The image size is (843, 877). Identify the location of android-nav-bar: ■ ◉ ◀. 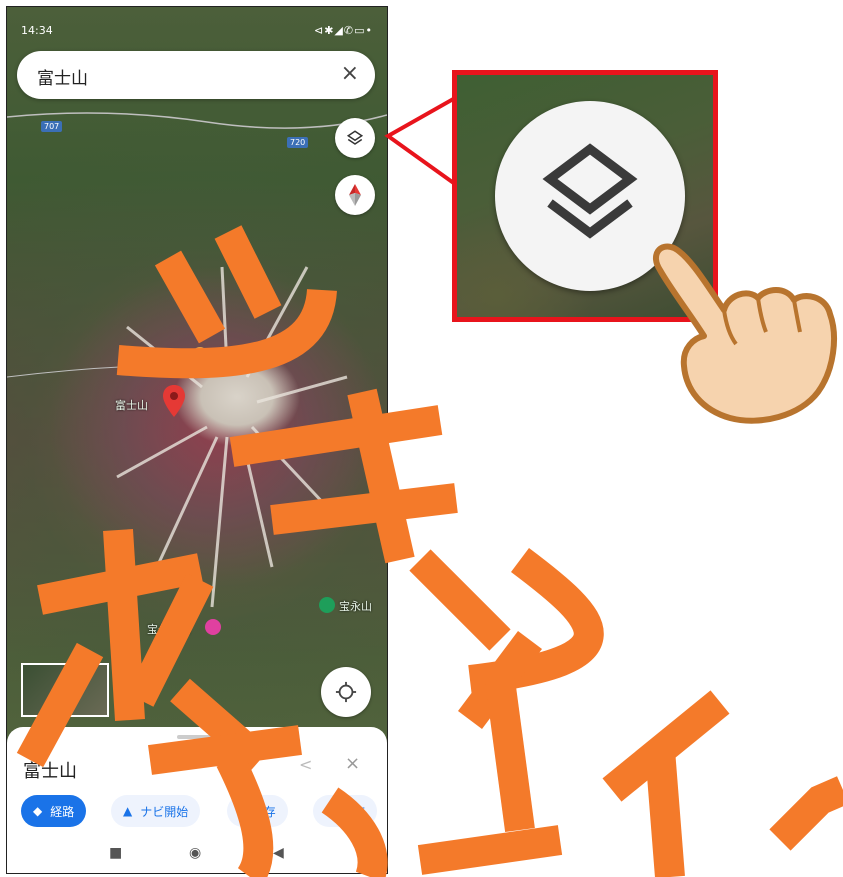
(197, 853).